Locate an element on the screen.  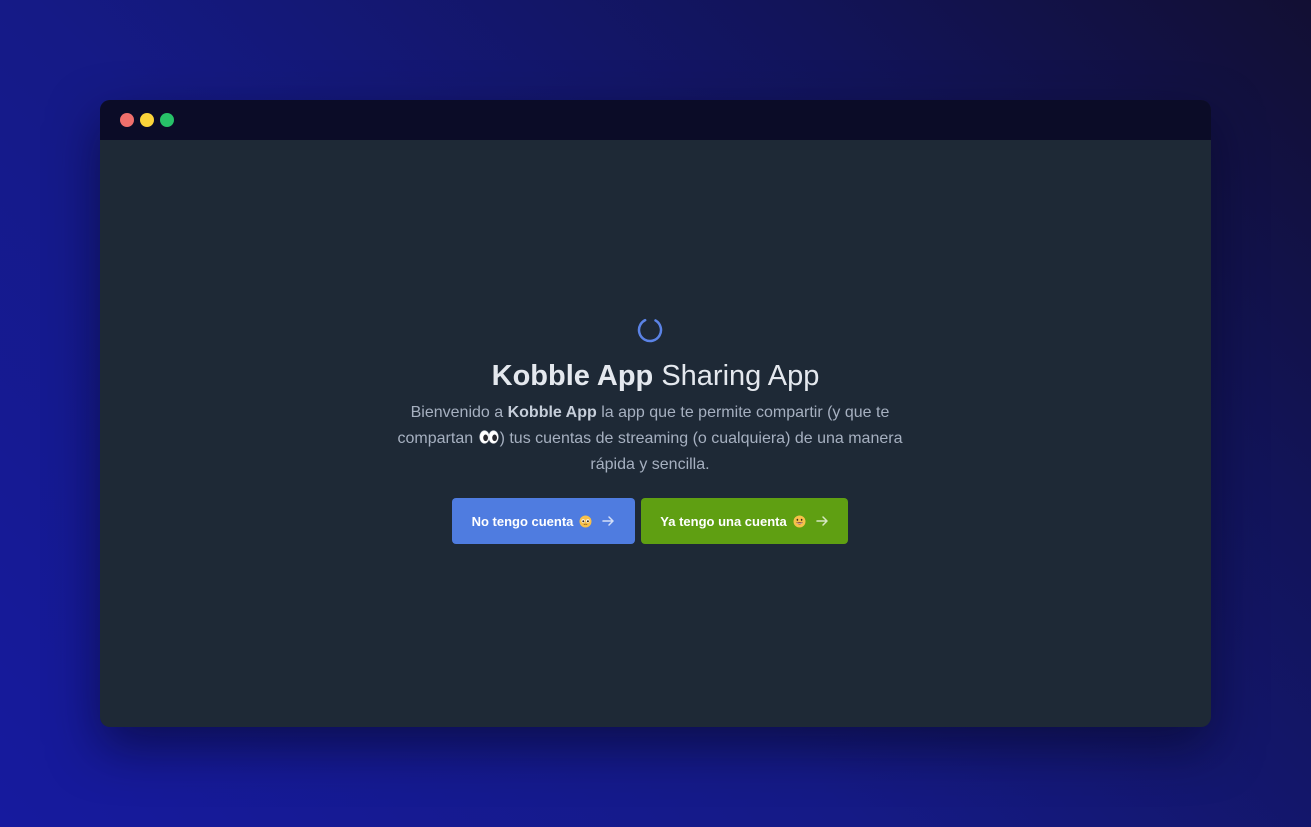
maximize-window-button is located at coordinates (167, 120).